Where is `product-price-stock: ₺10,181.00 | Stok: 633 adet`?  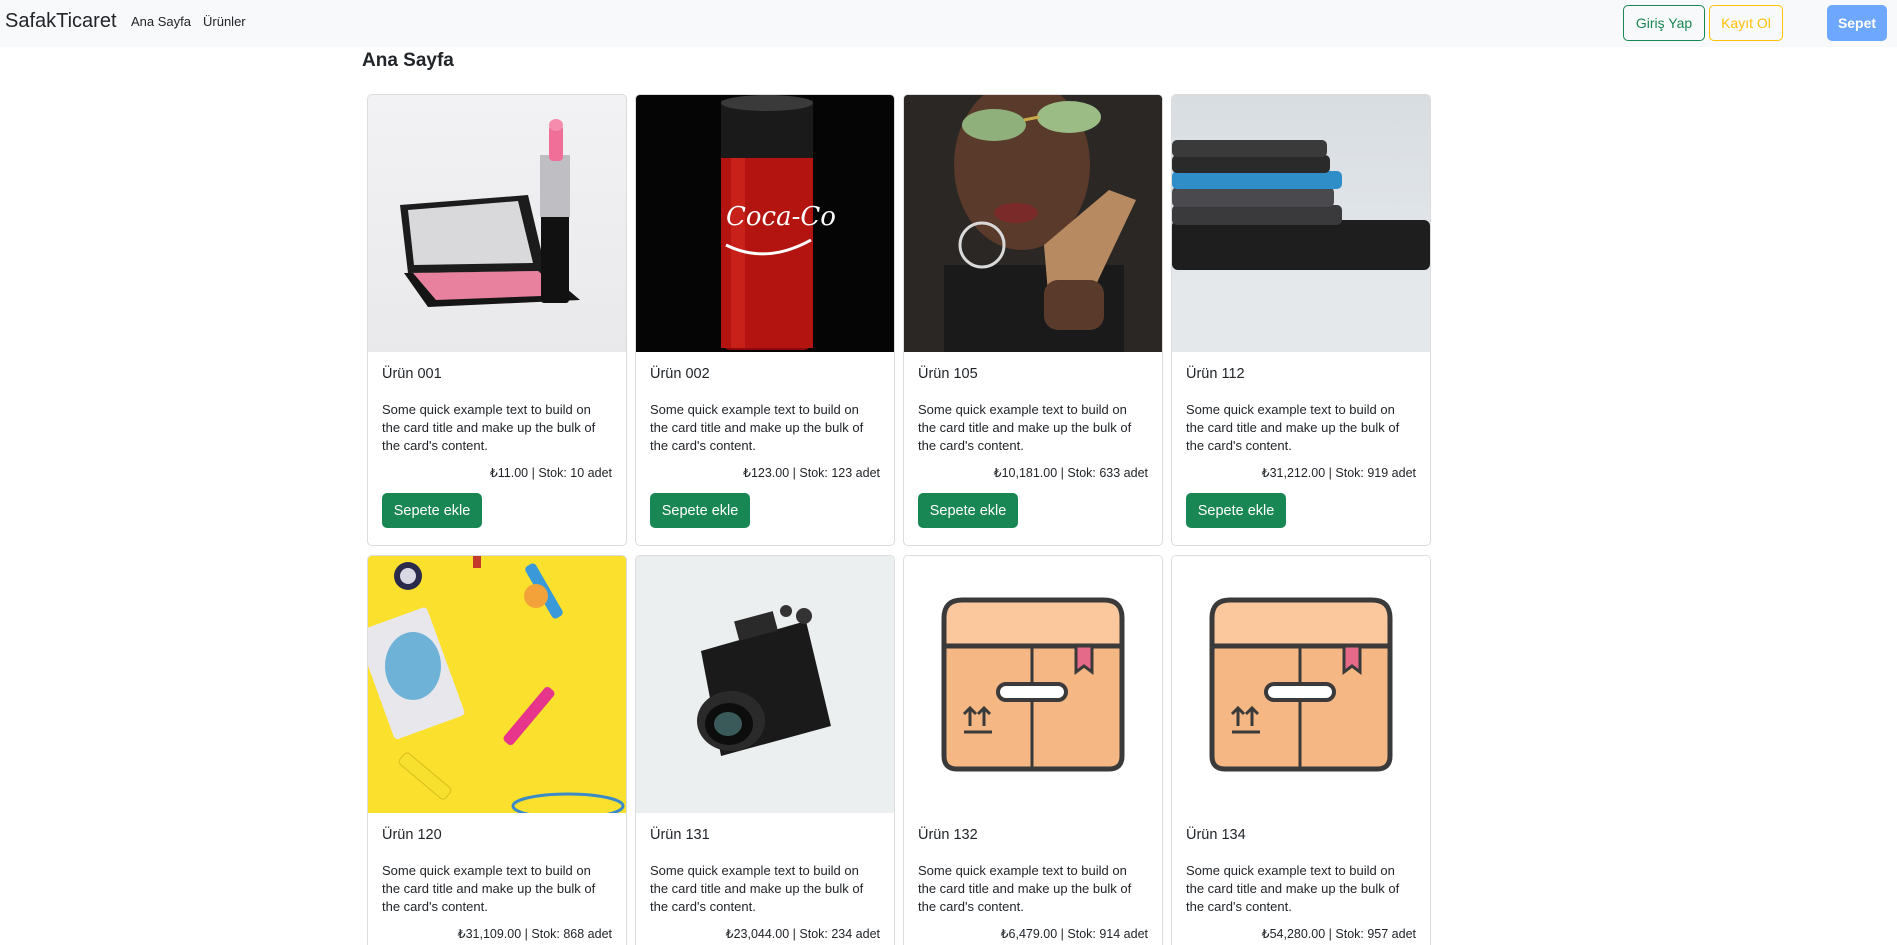
product-price-stock: ₺10,181.00 | Stok: 633 adet is located at coordinates (1070, 473).